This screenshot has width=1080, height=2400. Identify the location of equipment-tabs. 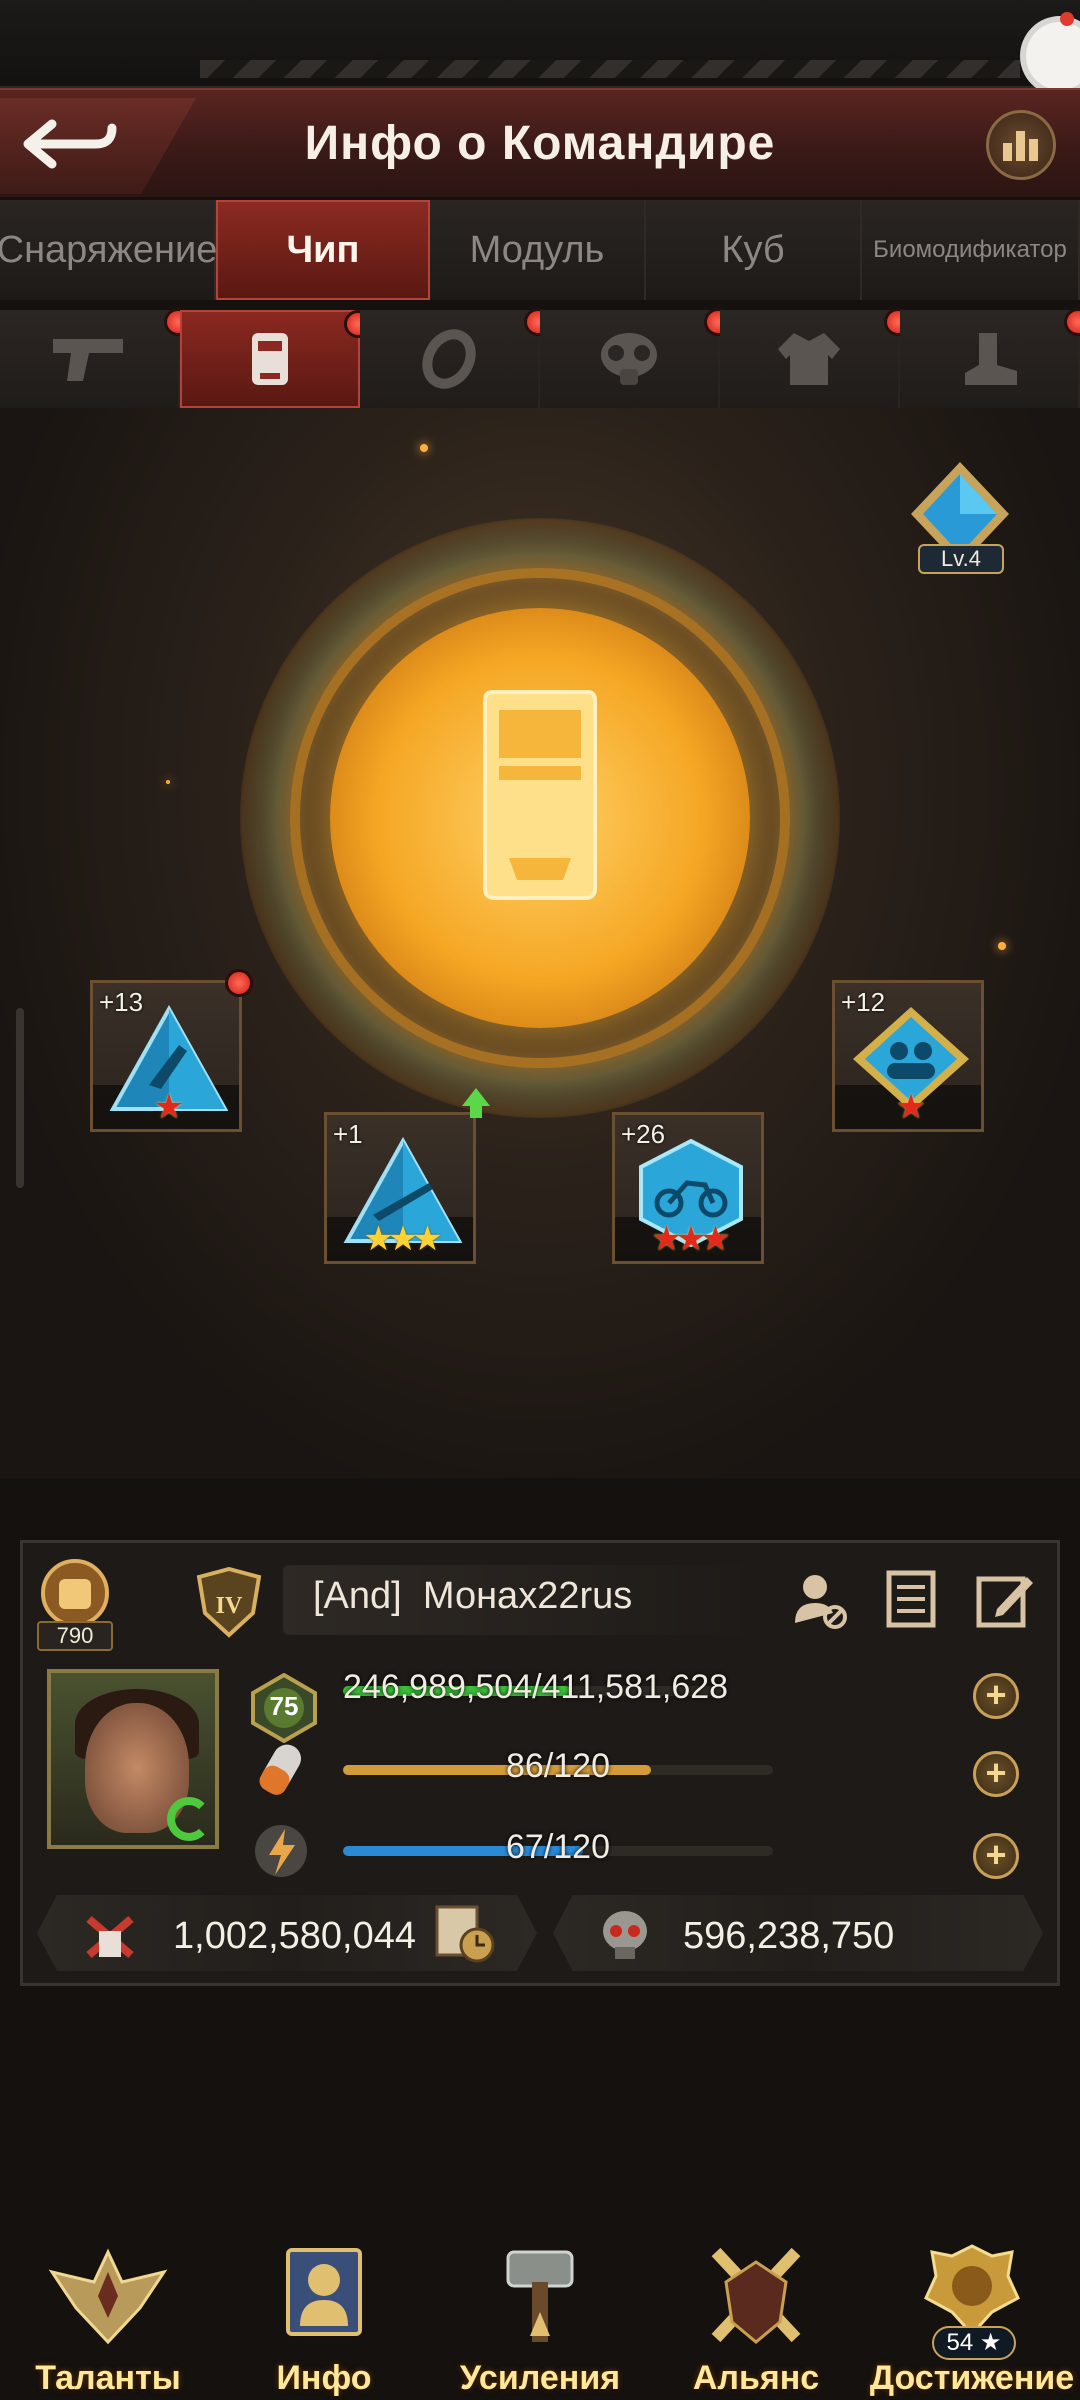
(540, 358).